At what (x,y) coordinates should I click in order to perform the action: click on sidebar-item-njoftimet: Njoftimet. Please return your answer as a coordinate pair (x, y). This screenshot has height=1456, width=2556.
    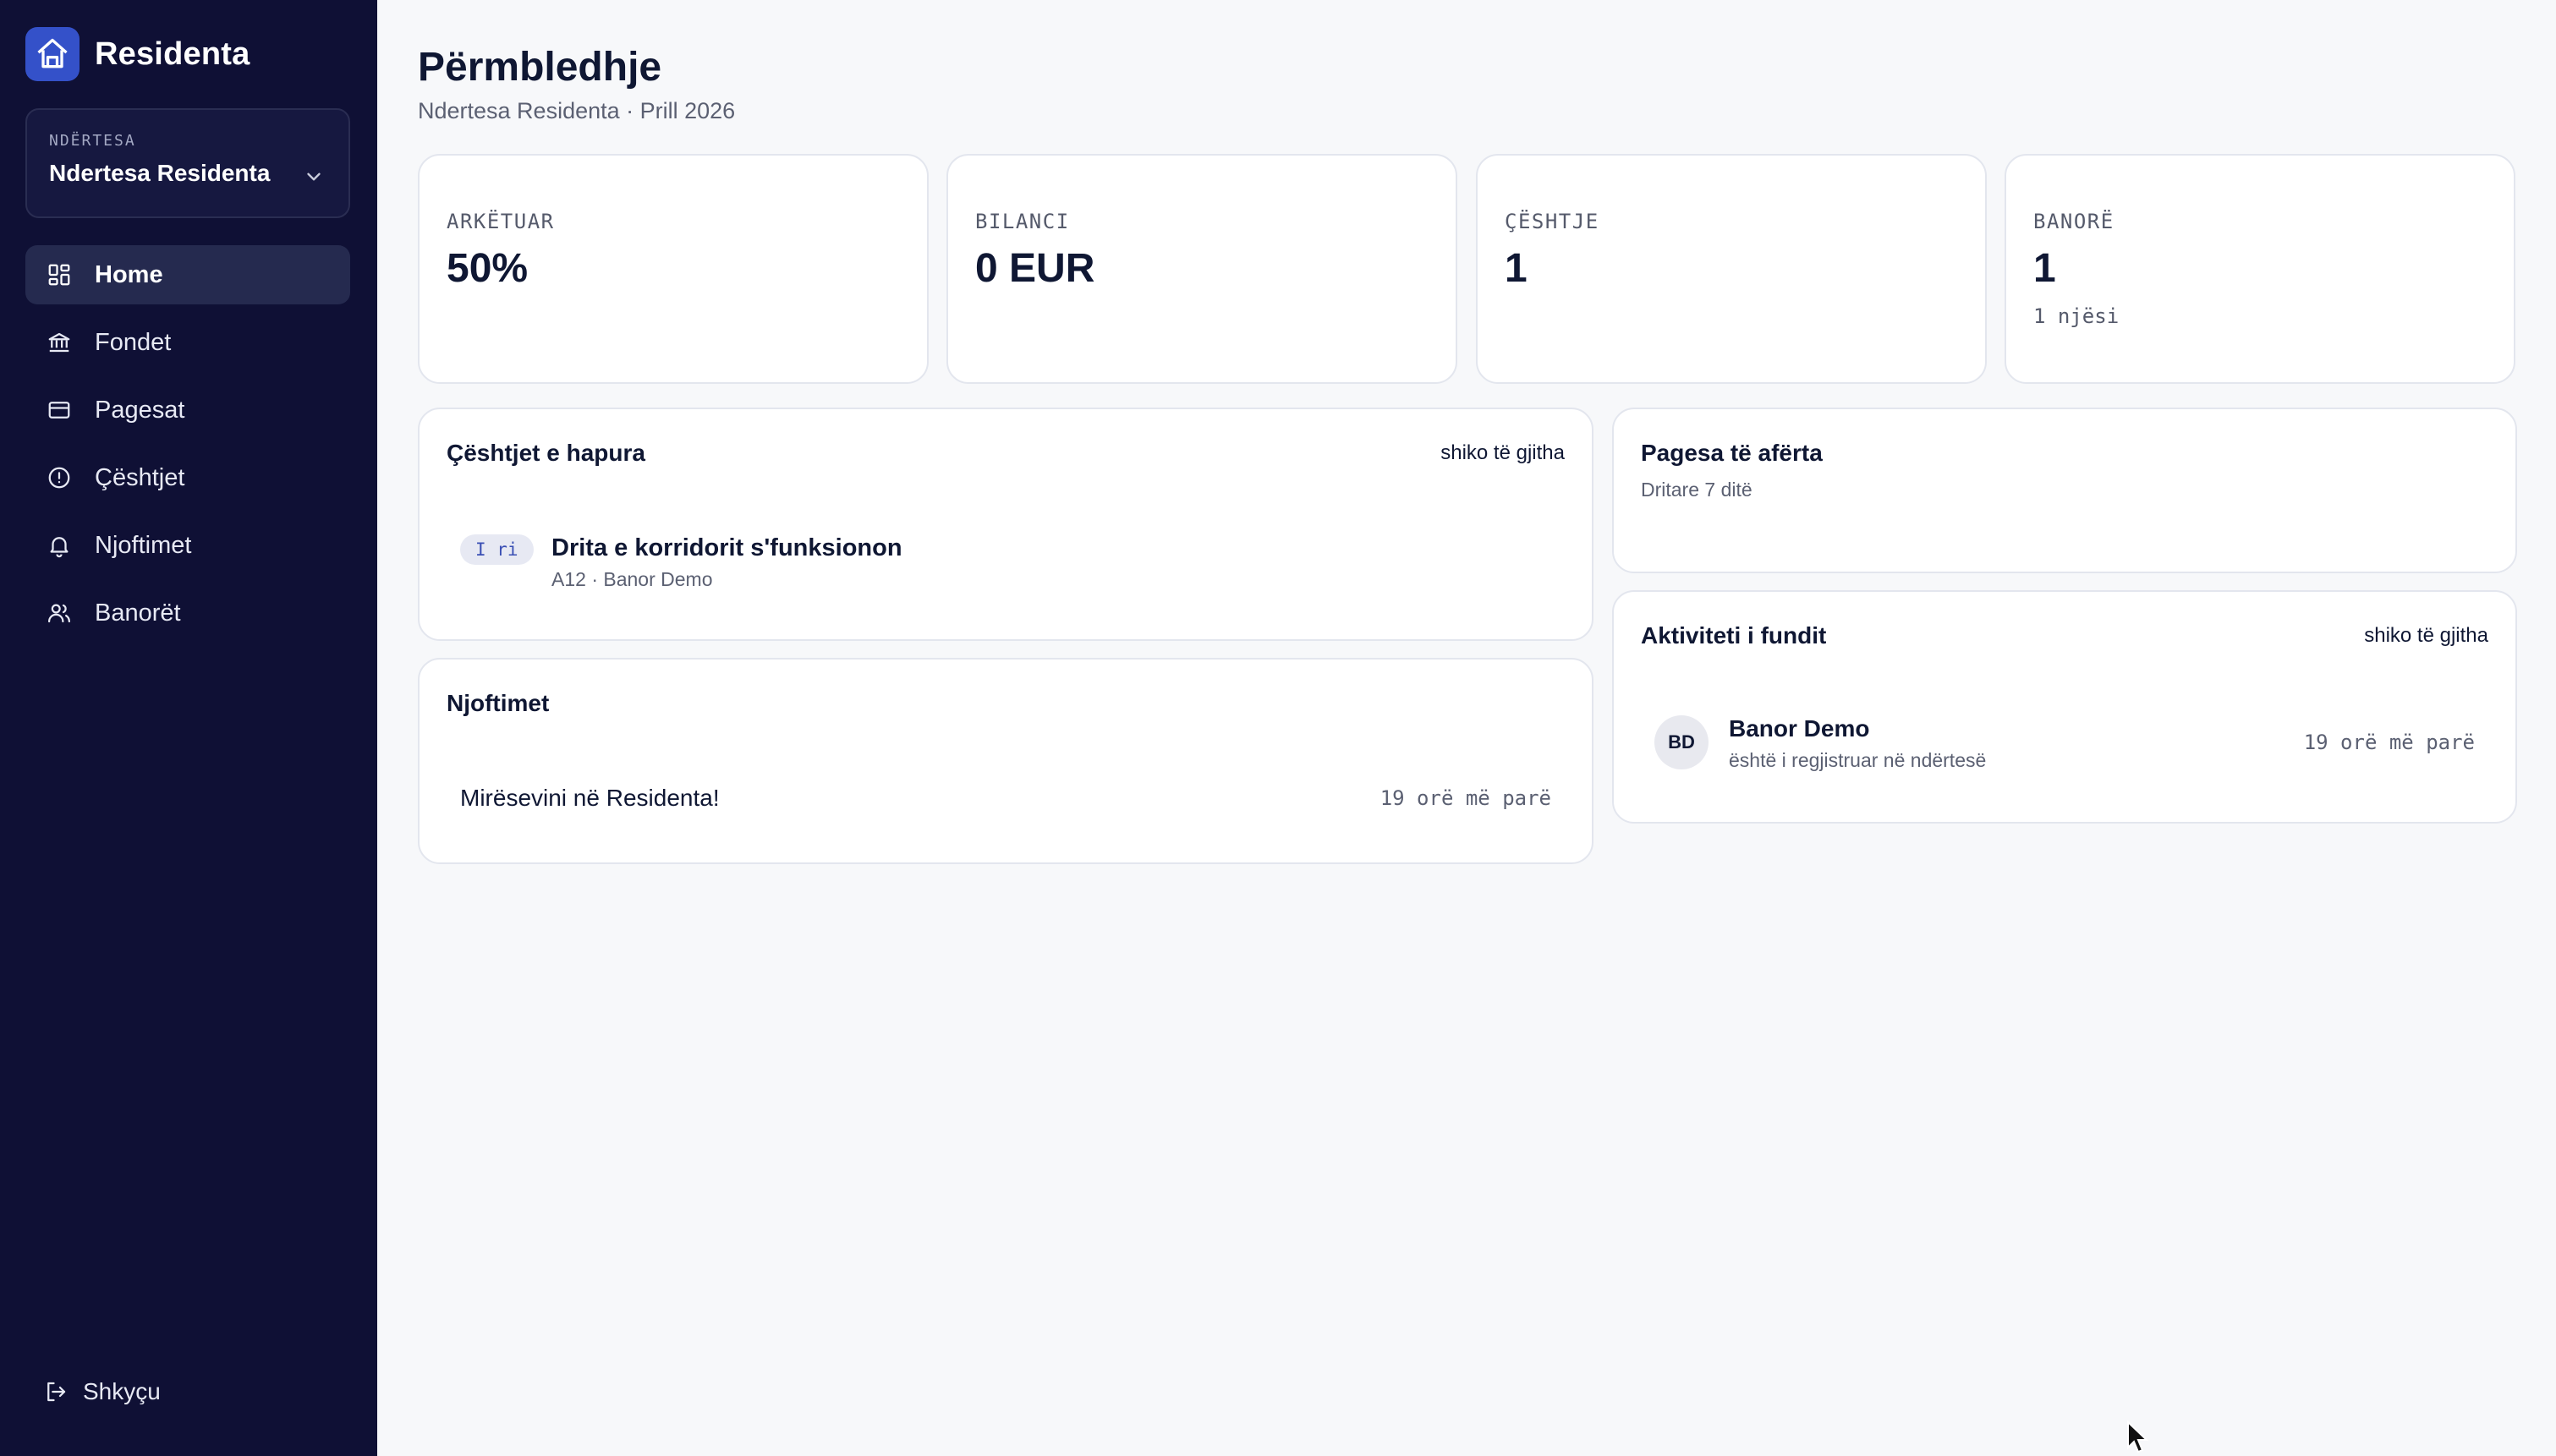
    Looking at the image, I should click on (187, 545).